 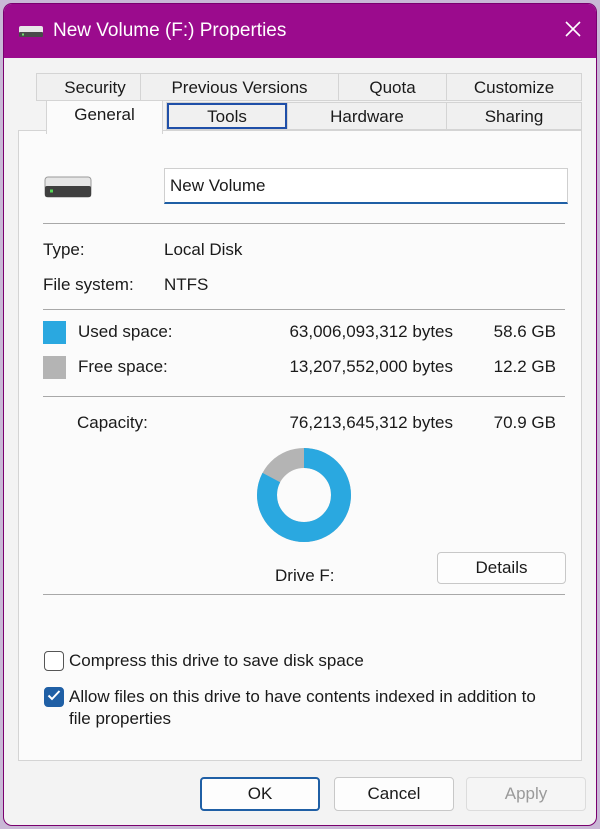 I want to click on tab-tools: Tools, so click(x=227, y=116).